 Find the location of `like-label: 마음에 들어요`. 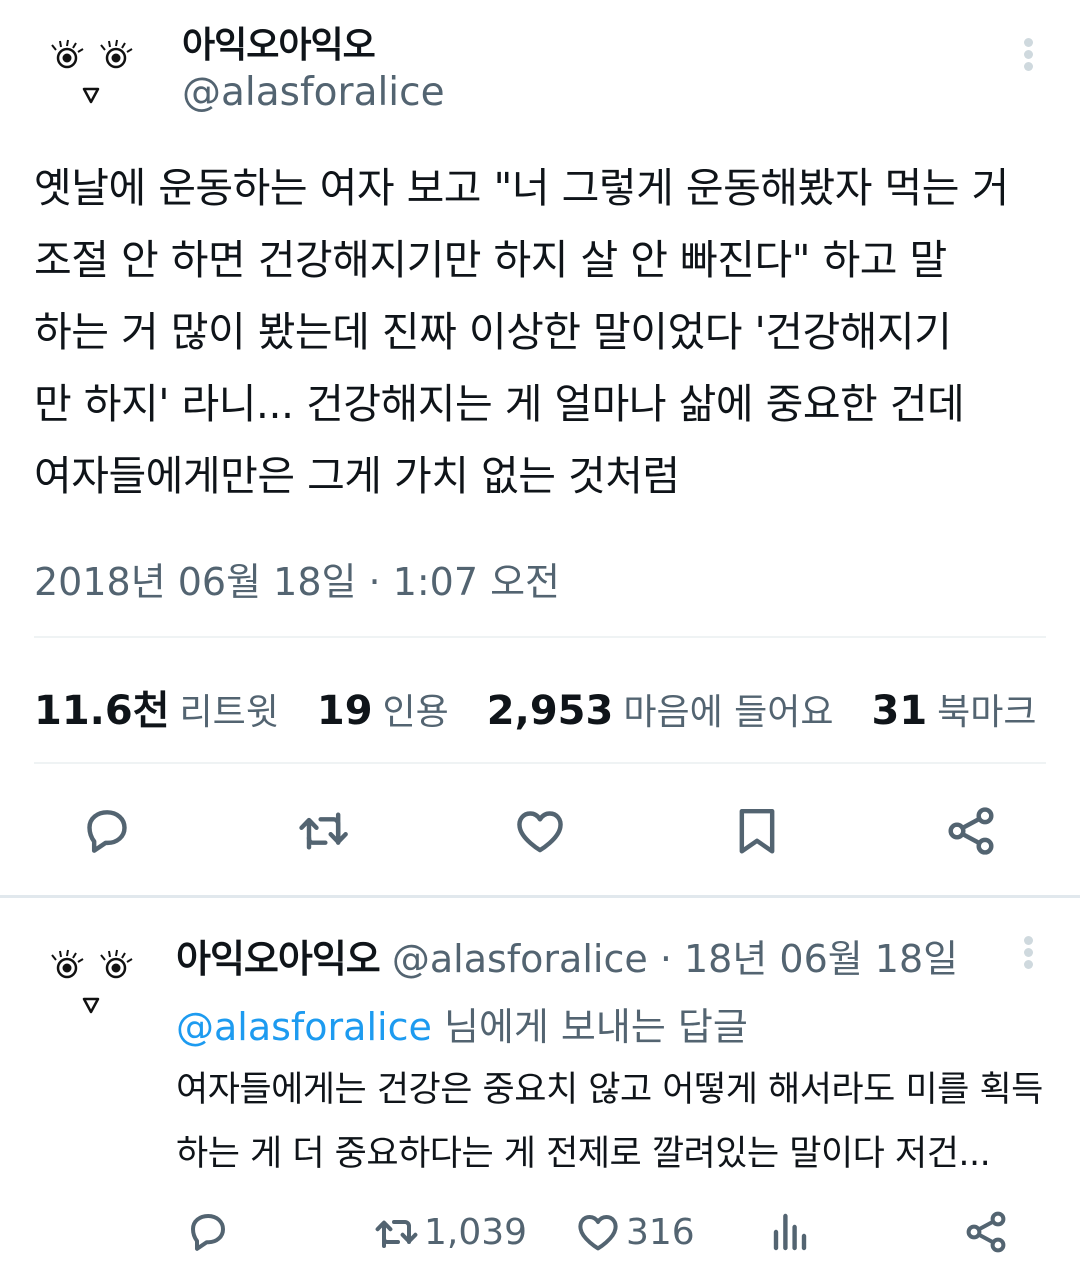

like-label: 마음에 들어요 is located at coordinates (728, 712).